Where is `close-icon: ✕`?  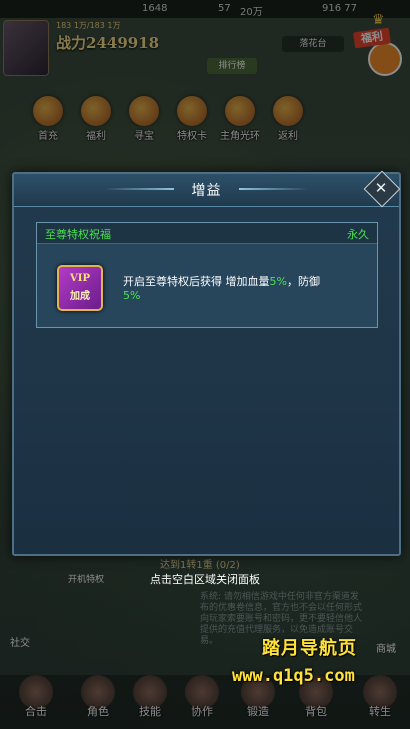
close-icon: ✕ is located at coordinates (381, 188).